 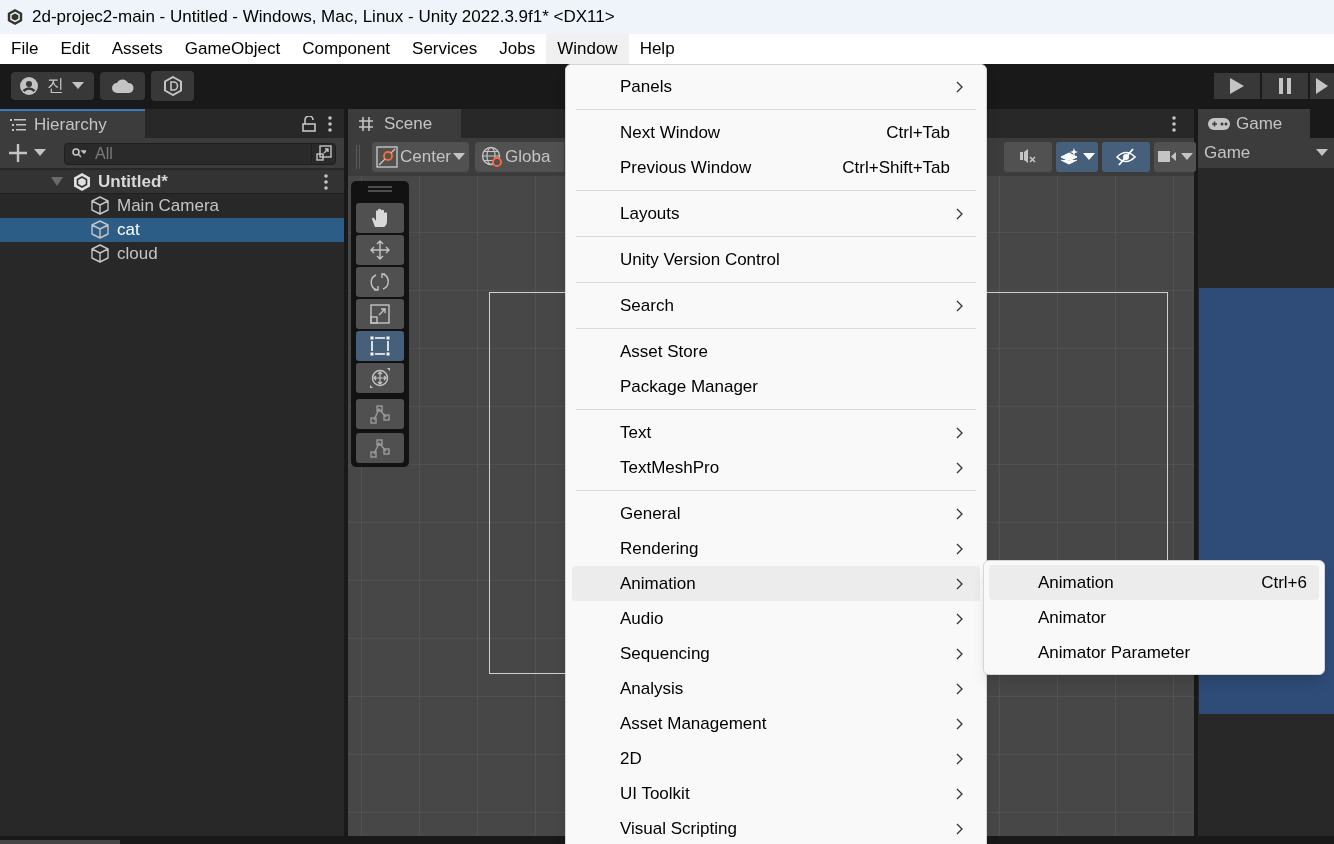 What do you see at coordinates (776, 259) in the screenshot?
I see `menu-entry: Unity Version Control` at bounding box center [776, 259].